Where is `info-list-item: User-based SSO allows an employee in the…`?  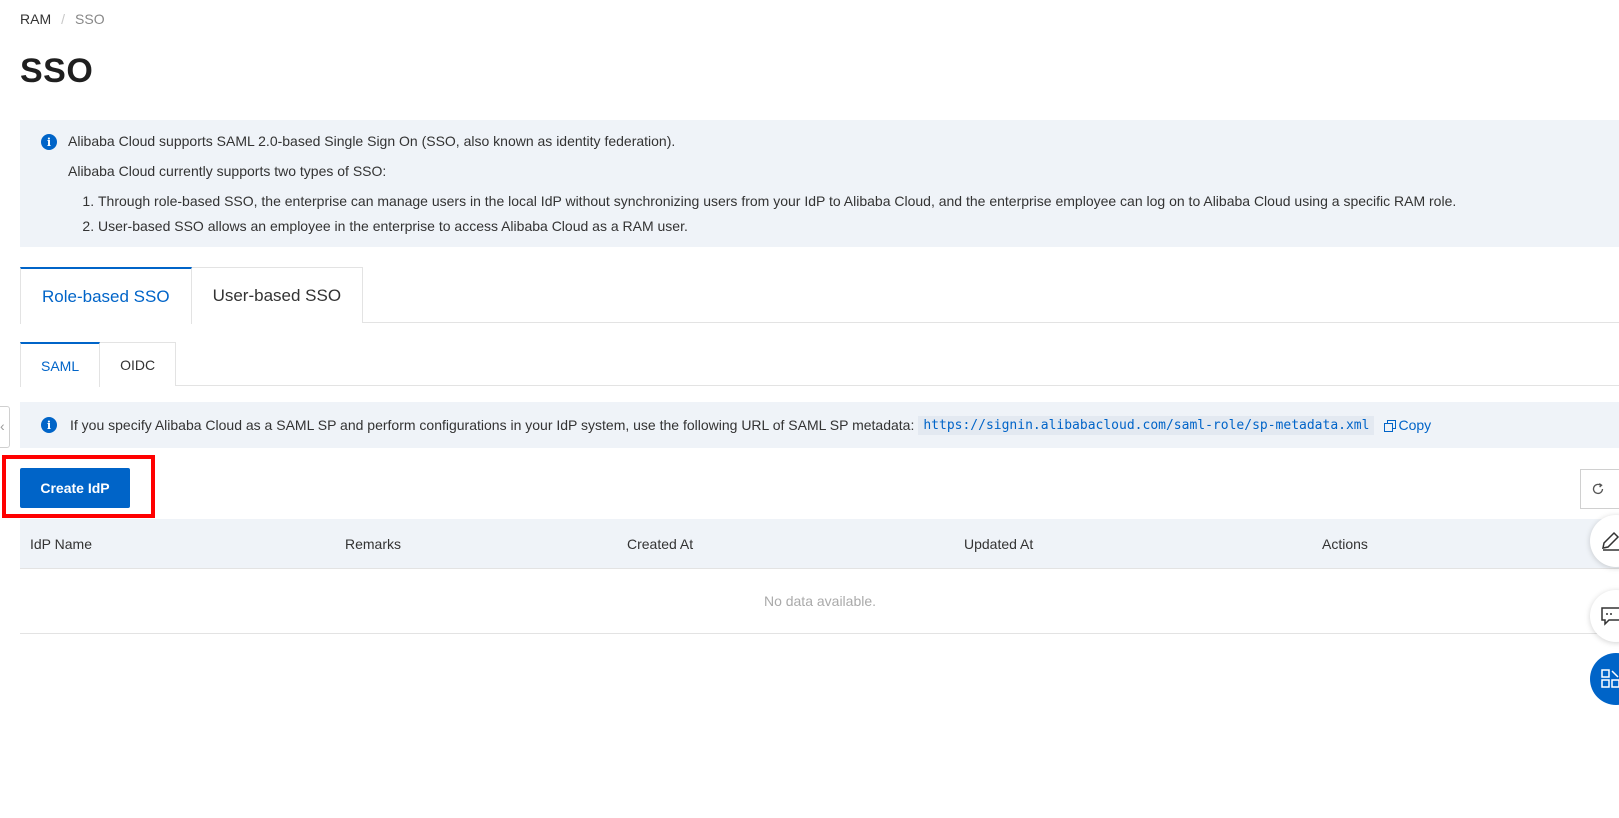 info-list-item: User-based SSO allows an employee in the… is located at coordinates (848, 226).